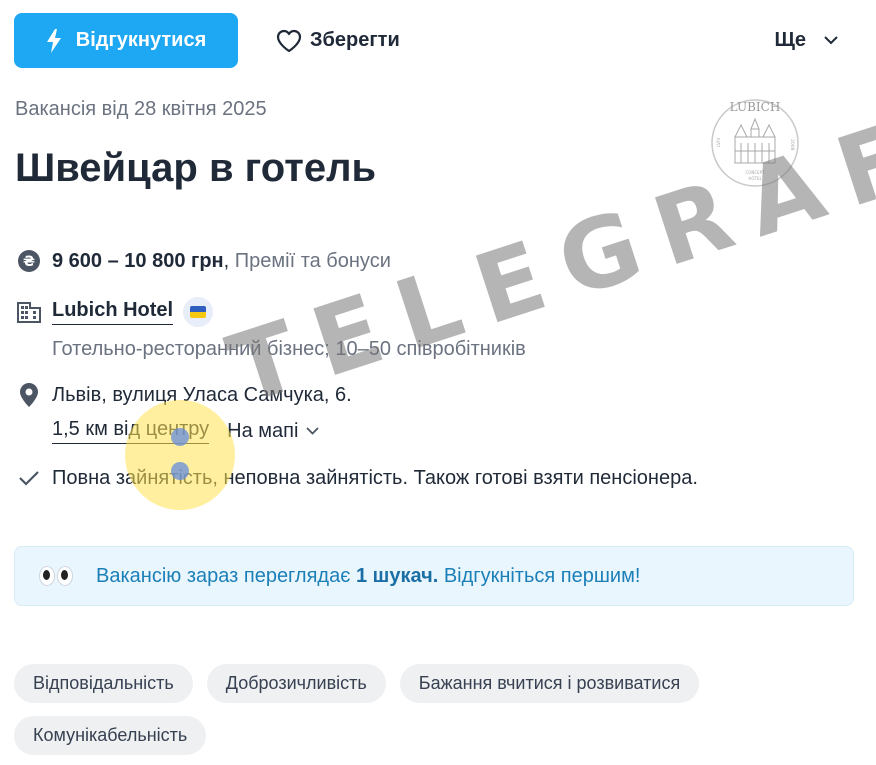  I want to click on toolbar: Відгукнутися Зберегти Ще, so click(438, 40).